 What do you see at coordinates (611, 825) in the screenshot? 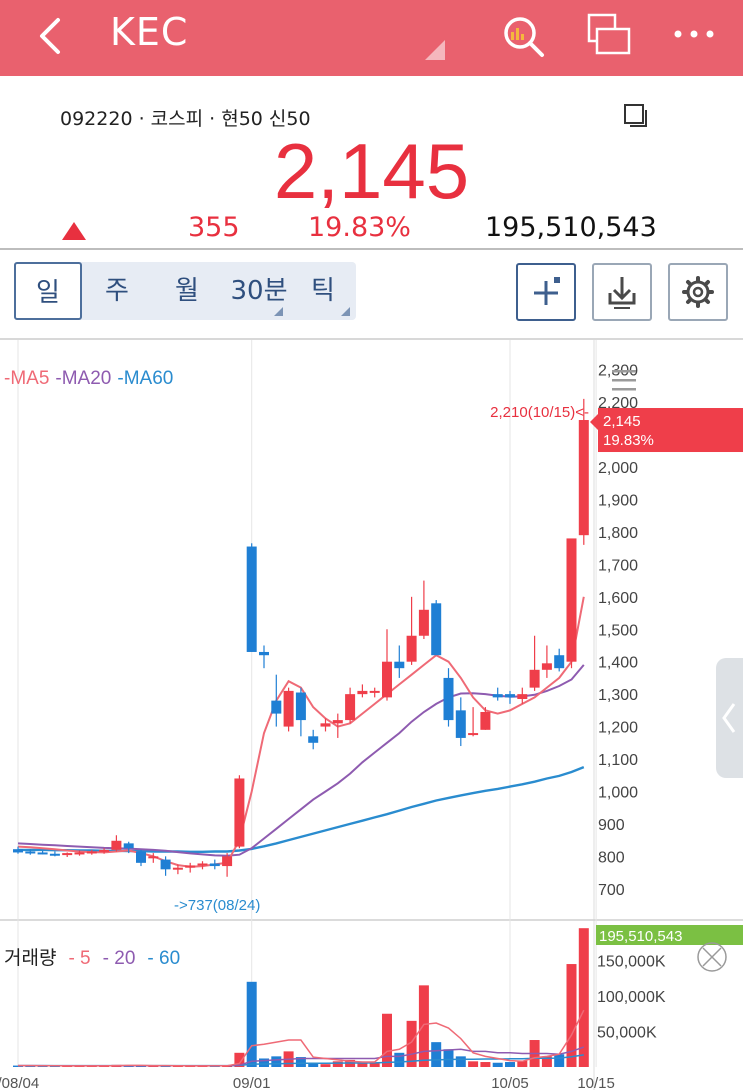
I see `y-tick-label: 900` at bounding box center [611, 825].